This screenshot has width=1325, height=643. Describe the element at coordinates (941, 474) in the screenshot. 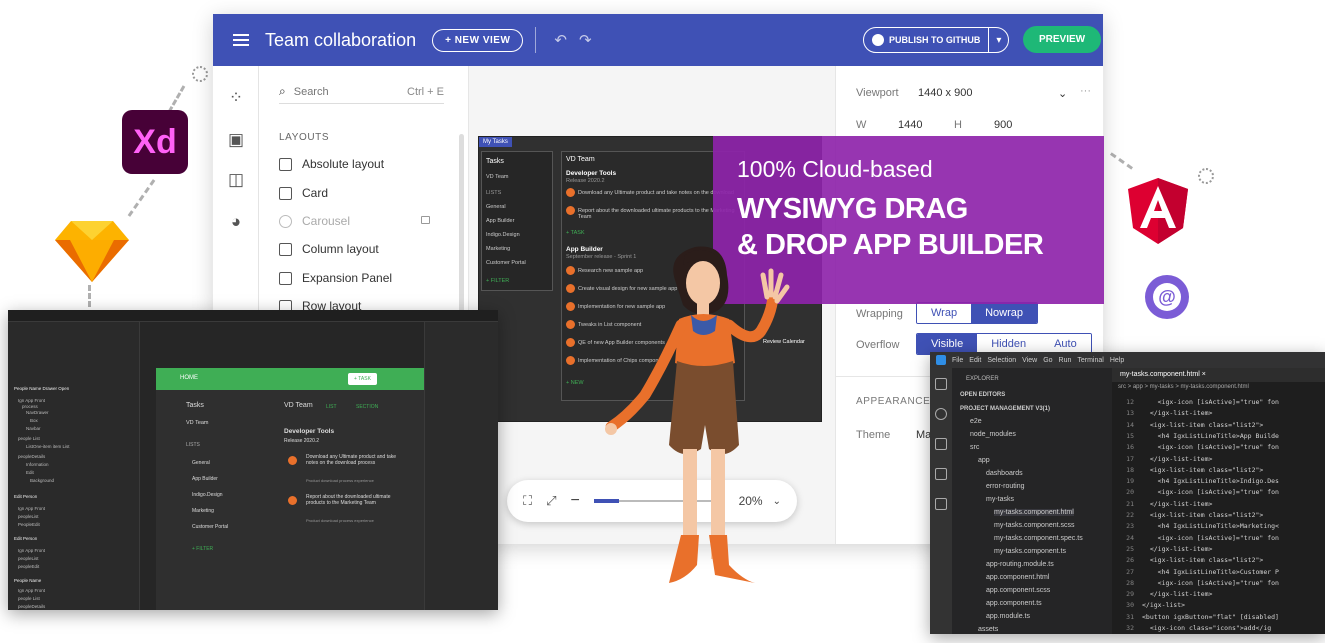

I see `run-icon` at that location.